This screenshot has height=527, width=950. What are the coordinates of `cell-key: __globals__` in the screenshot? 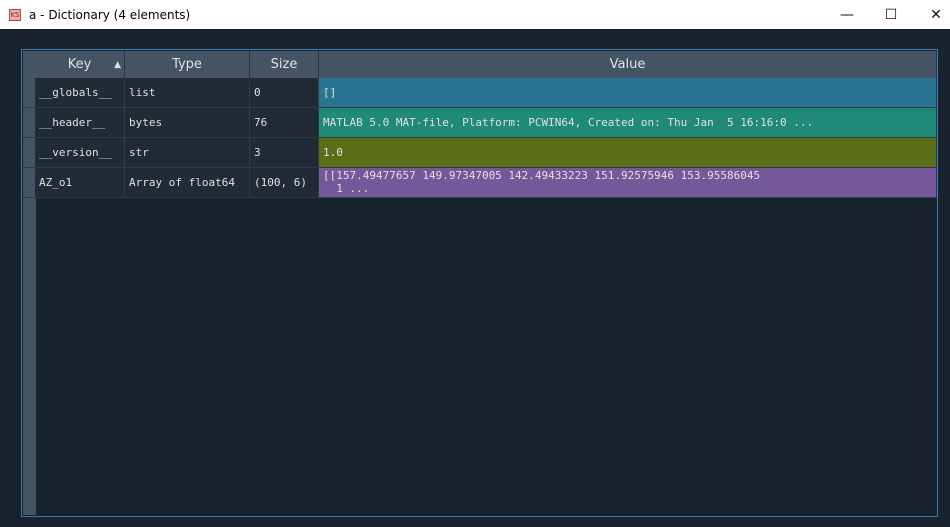 It's located at (80, 93).